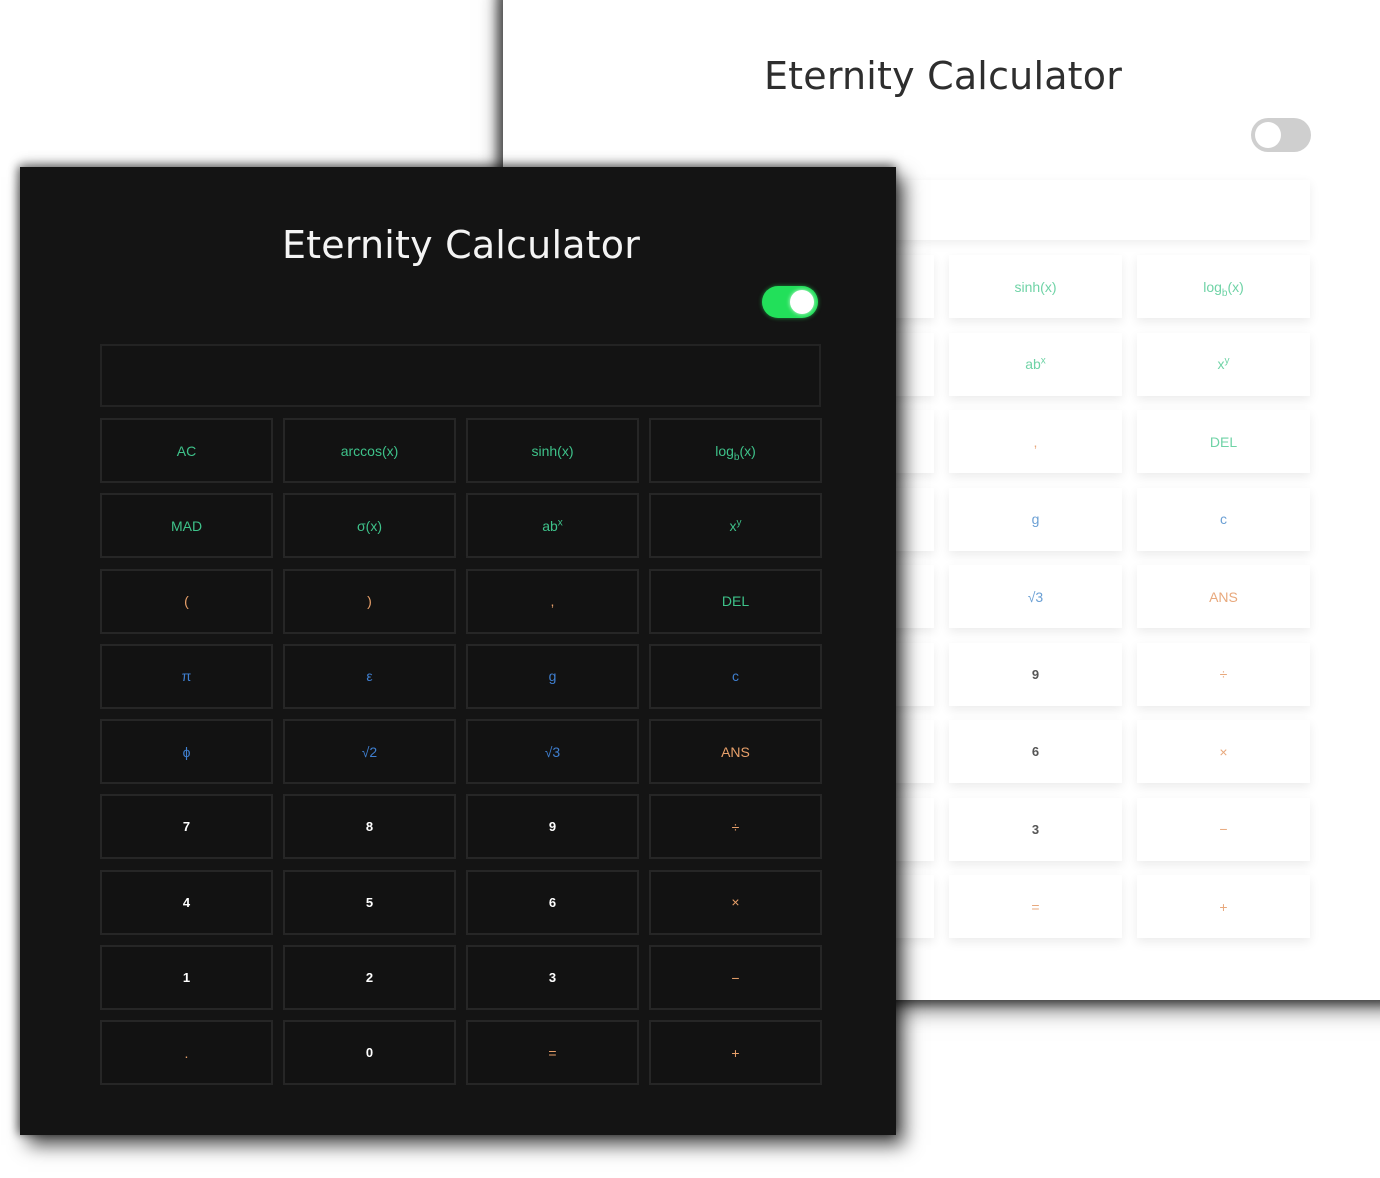 The height and width of the screenshot is (1178, 1380). What do you see at coordinates (369, 902) in the screenshot?
I see `5-button: 5` at bounding box center [369, 902].